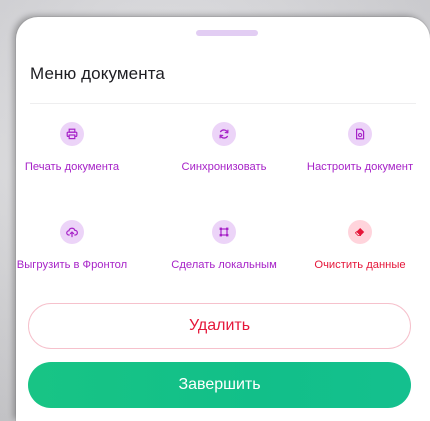 The height and width of the screenshot is (421, 430). What do you see at coordinates (76, 245) in the screenshot?
I see `upload-to-frontol-action: Выгрузить в Фронтол` at bounding box center [76, 245].